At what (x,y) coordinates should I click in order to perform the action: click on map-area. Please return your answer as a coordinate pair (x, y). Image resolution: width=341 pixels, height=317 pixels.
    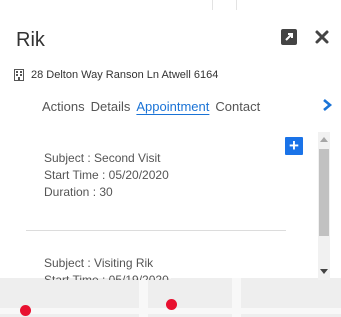
    Looking at the image, I should click on (170, 297).